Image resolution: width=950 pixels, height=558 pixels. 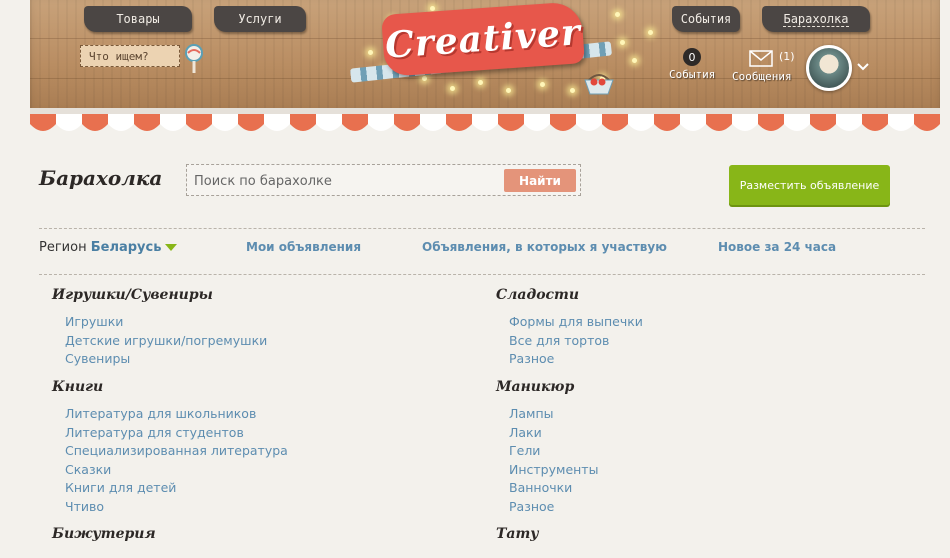 What do you see at coordinates (344, 181) in the screenshot?
I see `flea-market-search-input` at bounding box center [344, 181].